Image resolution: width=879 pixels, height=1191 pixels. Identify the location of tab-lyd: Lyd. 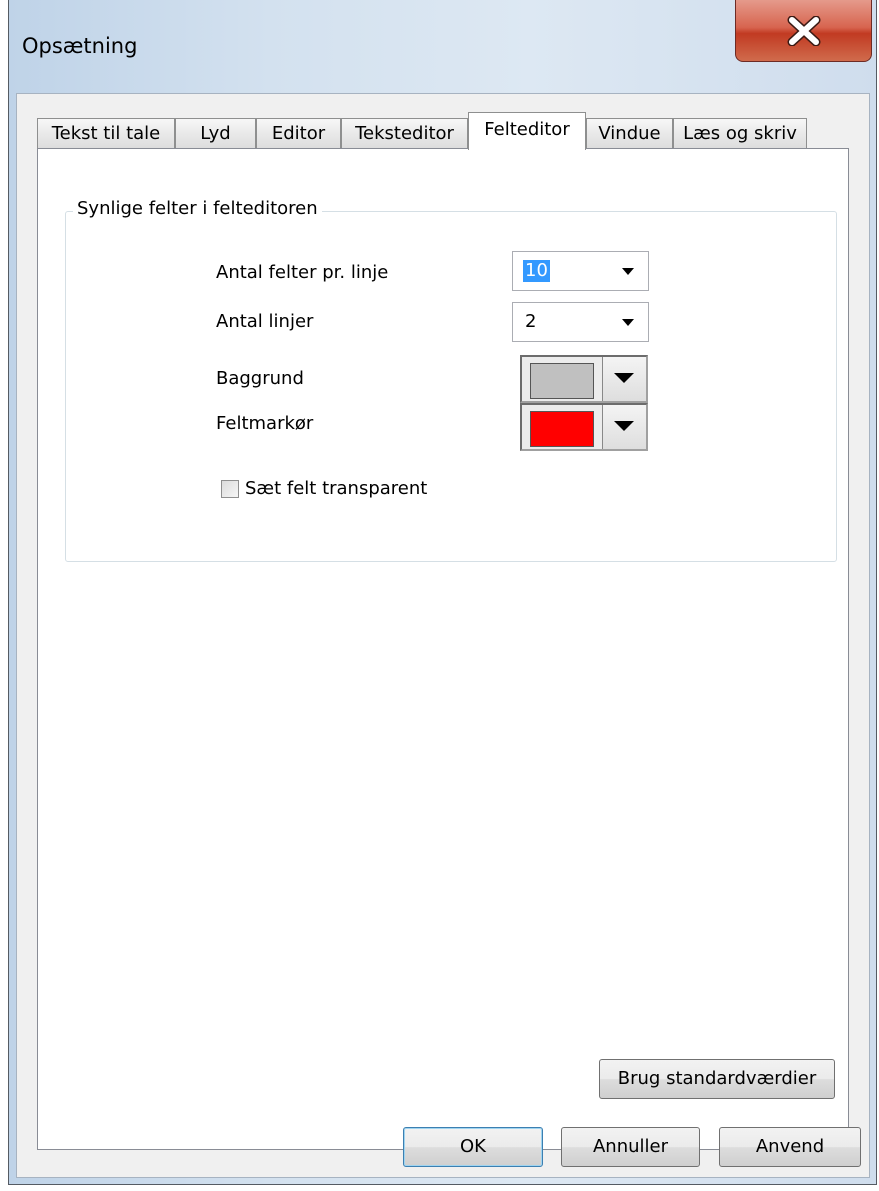
(215, 133).